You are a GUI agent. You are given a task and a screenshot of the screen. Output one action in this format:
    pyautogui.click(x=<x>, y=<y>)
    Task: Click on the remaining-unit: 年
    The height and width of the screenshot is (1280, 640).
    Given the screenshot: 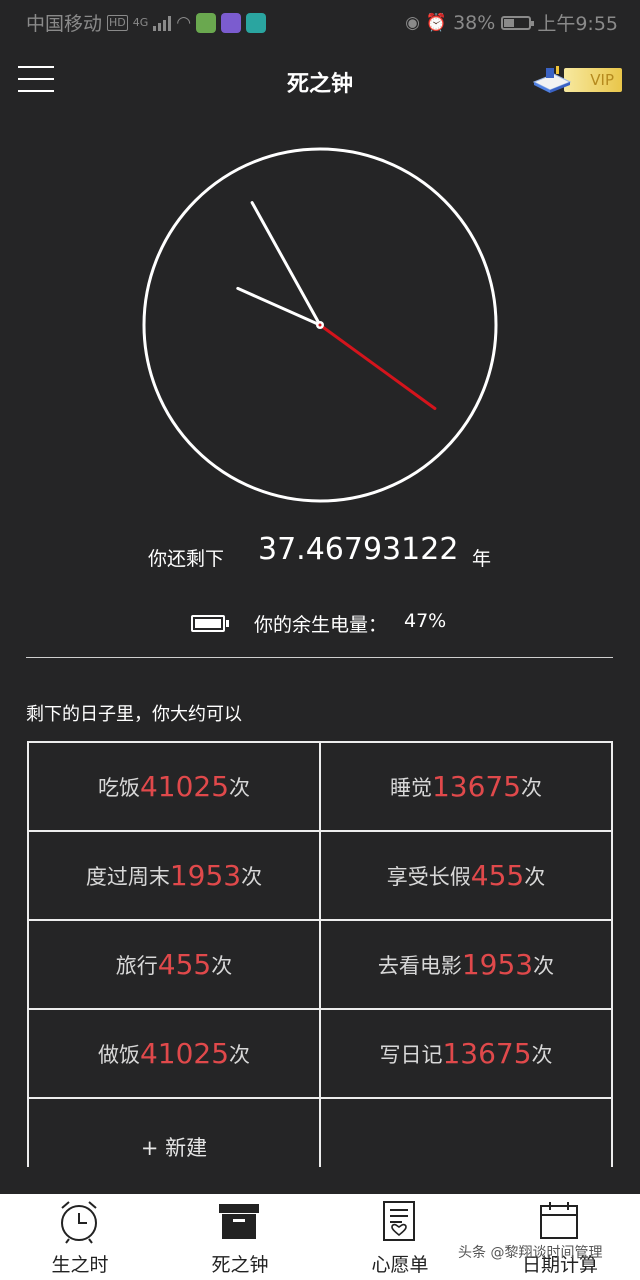 What is the action you would take?
    pyautogui.click(x=482, y=559)
    